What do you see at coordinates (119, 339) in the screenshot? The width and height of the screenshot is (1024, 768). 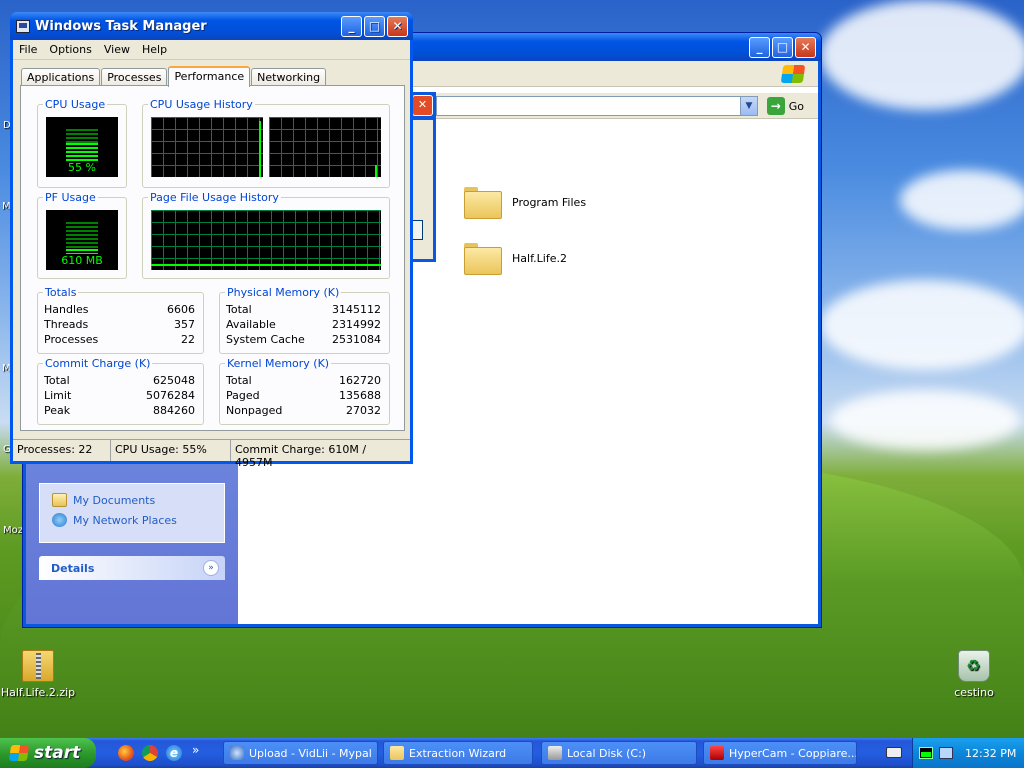 I see `totals-row-processes: Processes 22` at bounding box center [119, 339].